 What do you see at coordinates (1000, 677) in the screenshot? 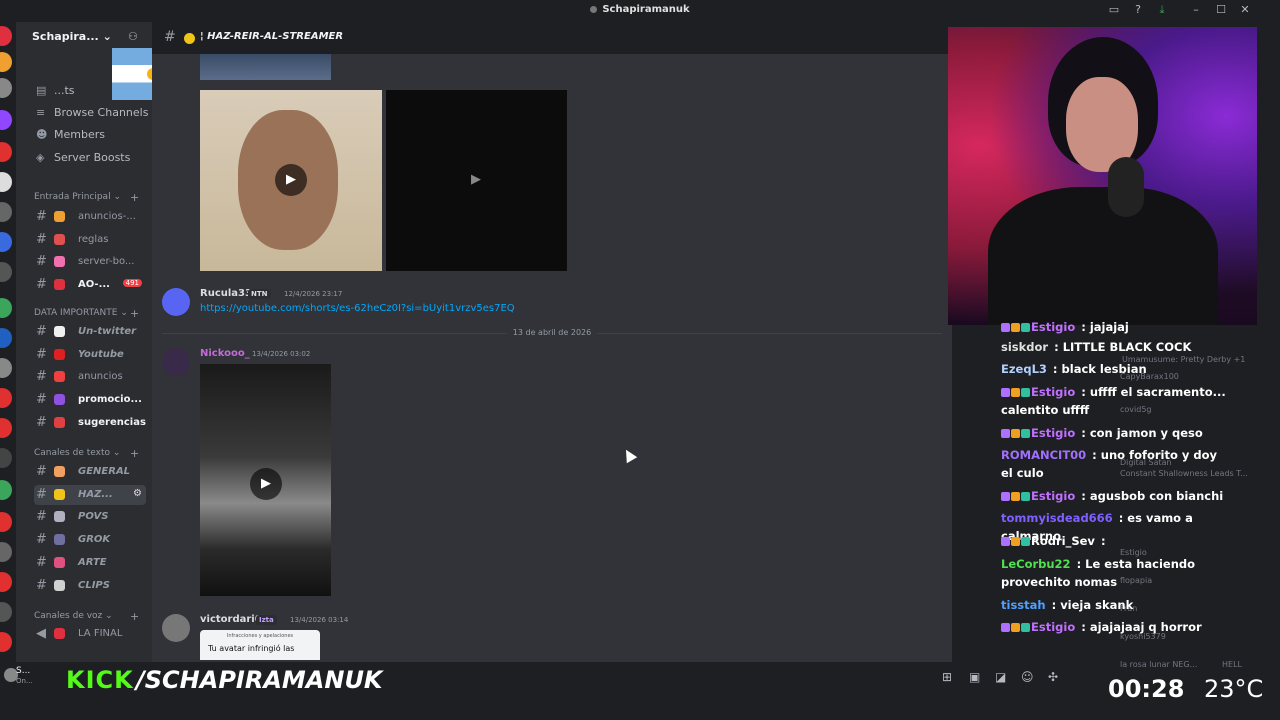
I see `sticker-icon: ◪` at bounding box center [1000, 677].